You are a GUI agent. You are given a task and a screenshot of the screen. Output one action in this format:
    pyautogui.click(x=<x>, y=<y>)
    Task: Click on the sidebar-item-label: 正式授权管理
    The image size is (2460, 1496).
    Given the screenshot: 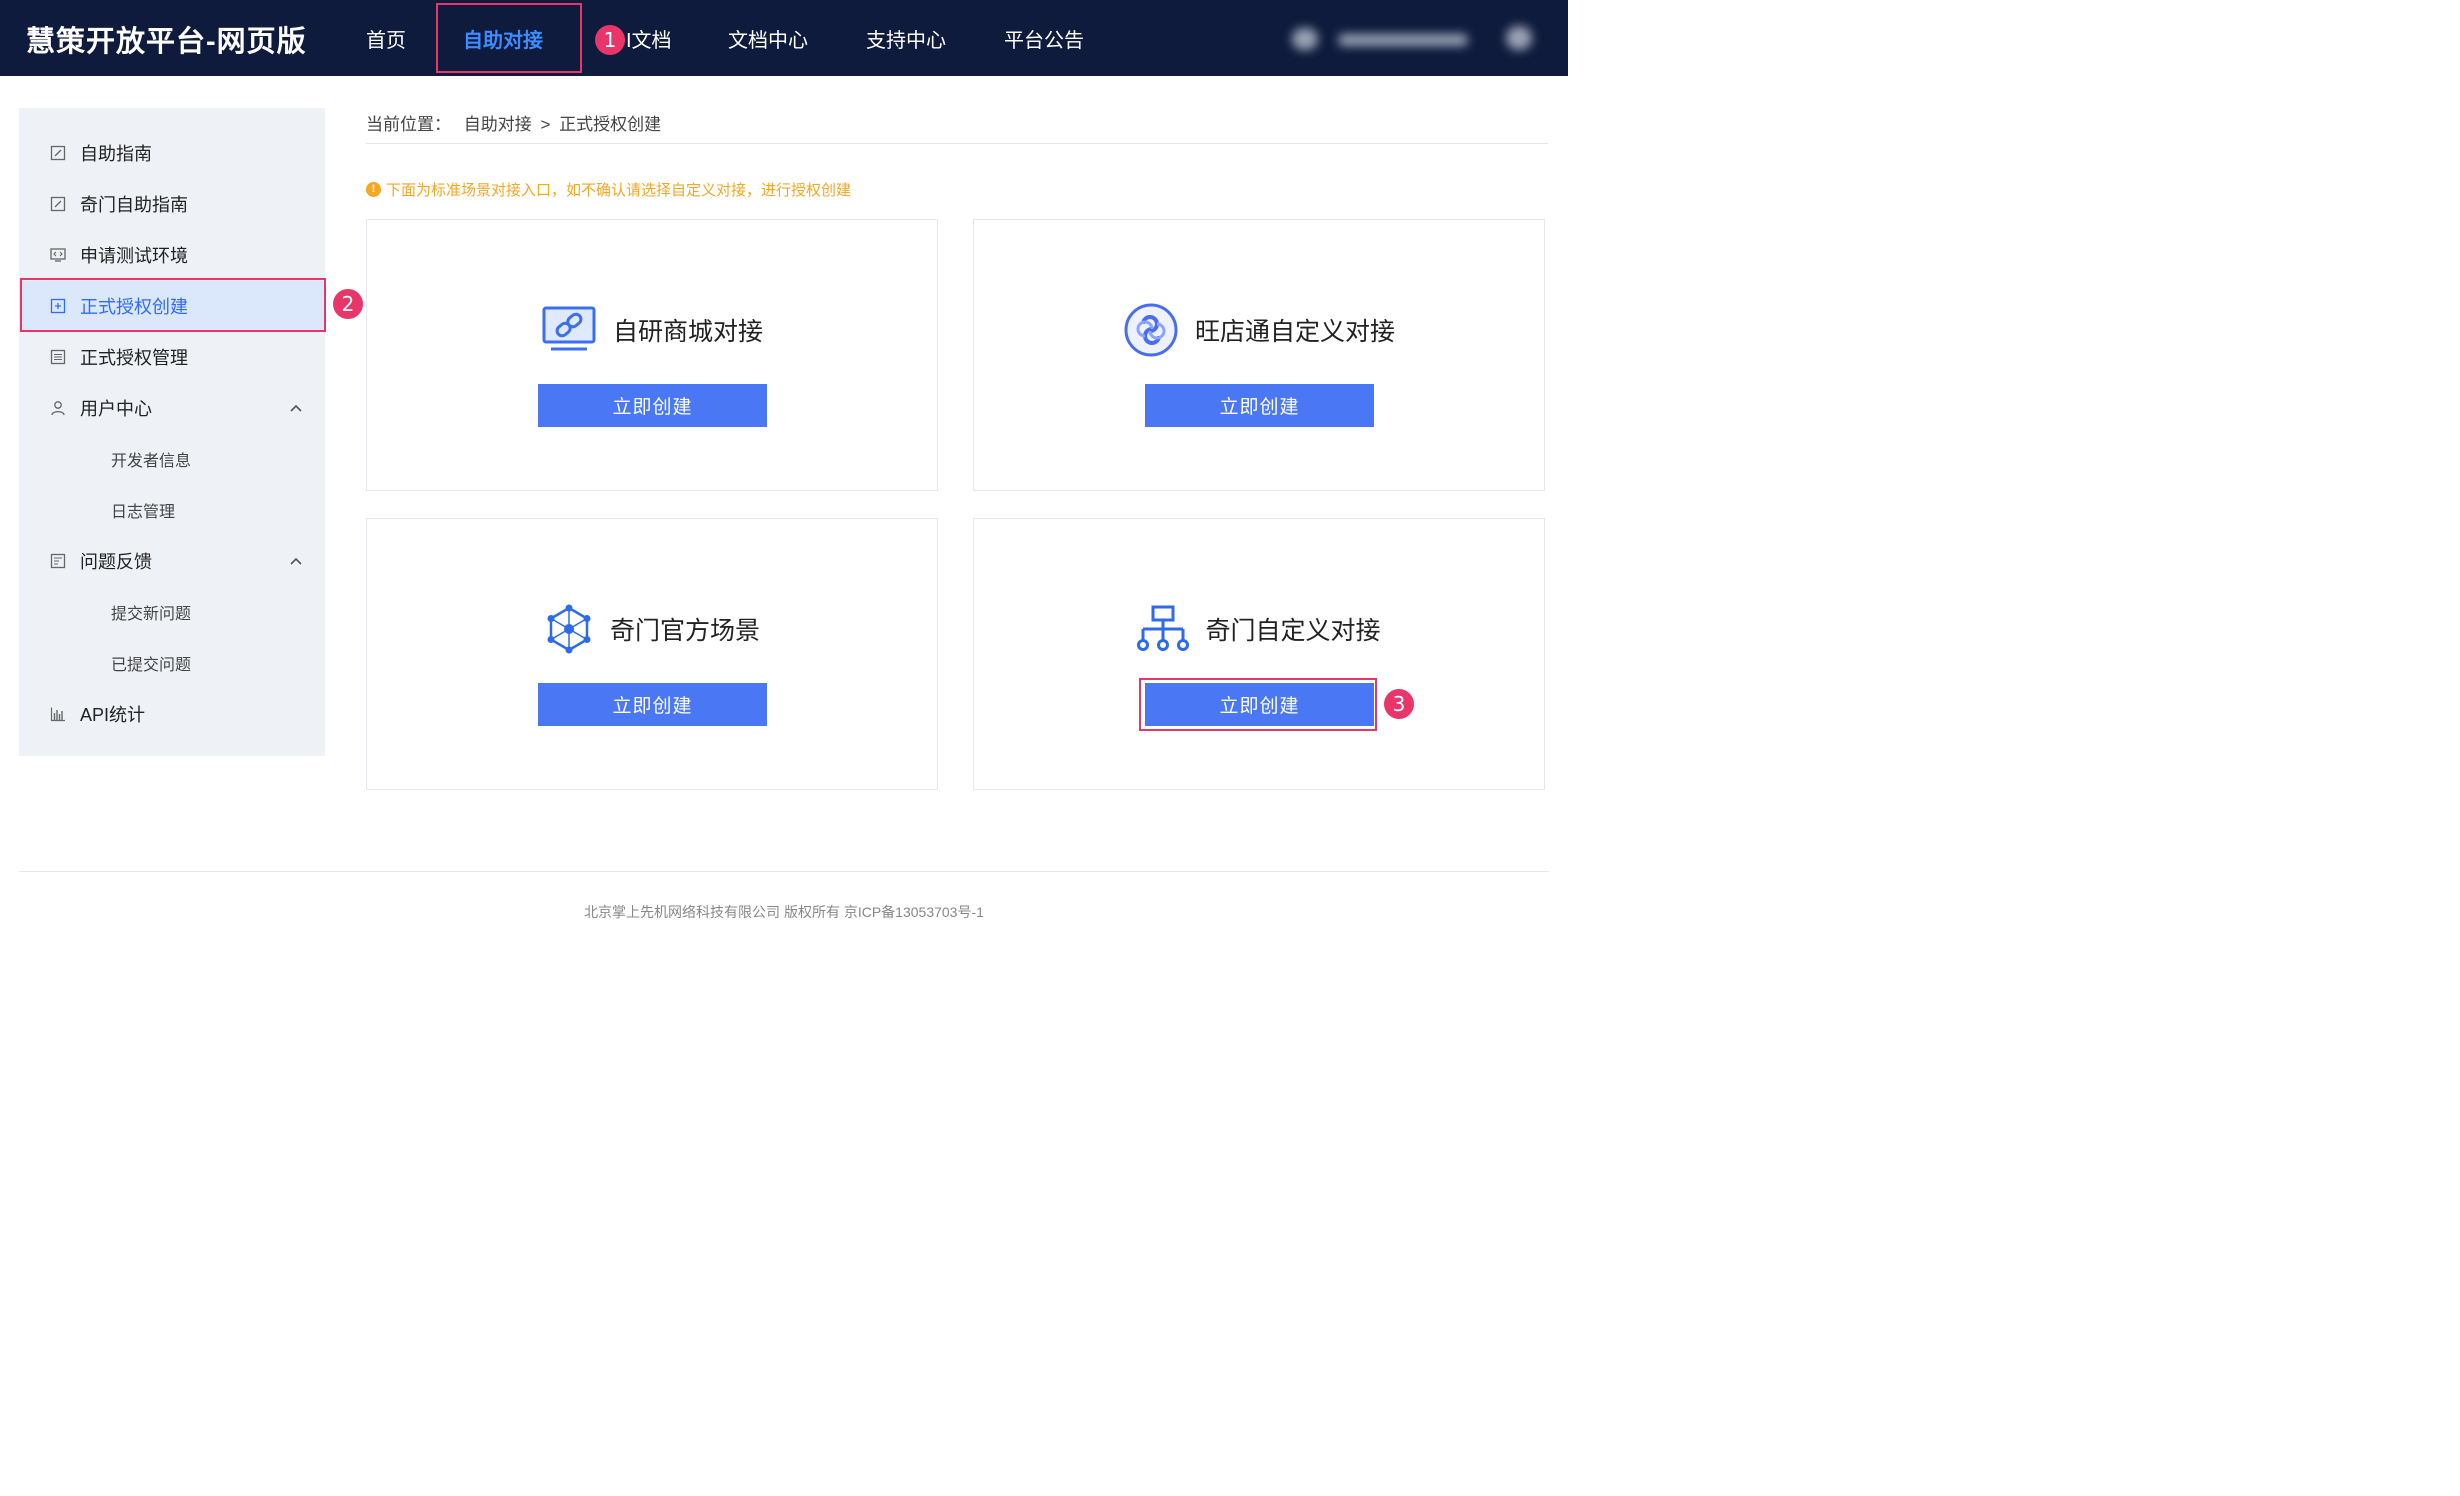 What is the action you would take?
    pyautogui.click(x=134, y=358)
    